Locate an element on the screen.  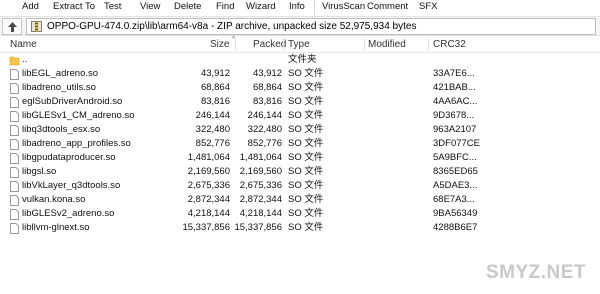
wizard-button: Wizard is located at coordinates (261, 7).